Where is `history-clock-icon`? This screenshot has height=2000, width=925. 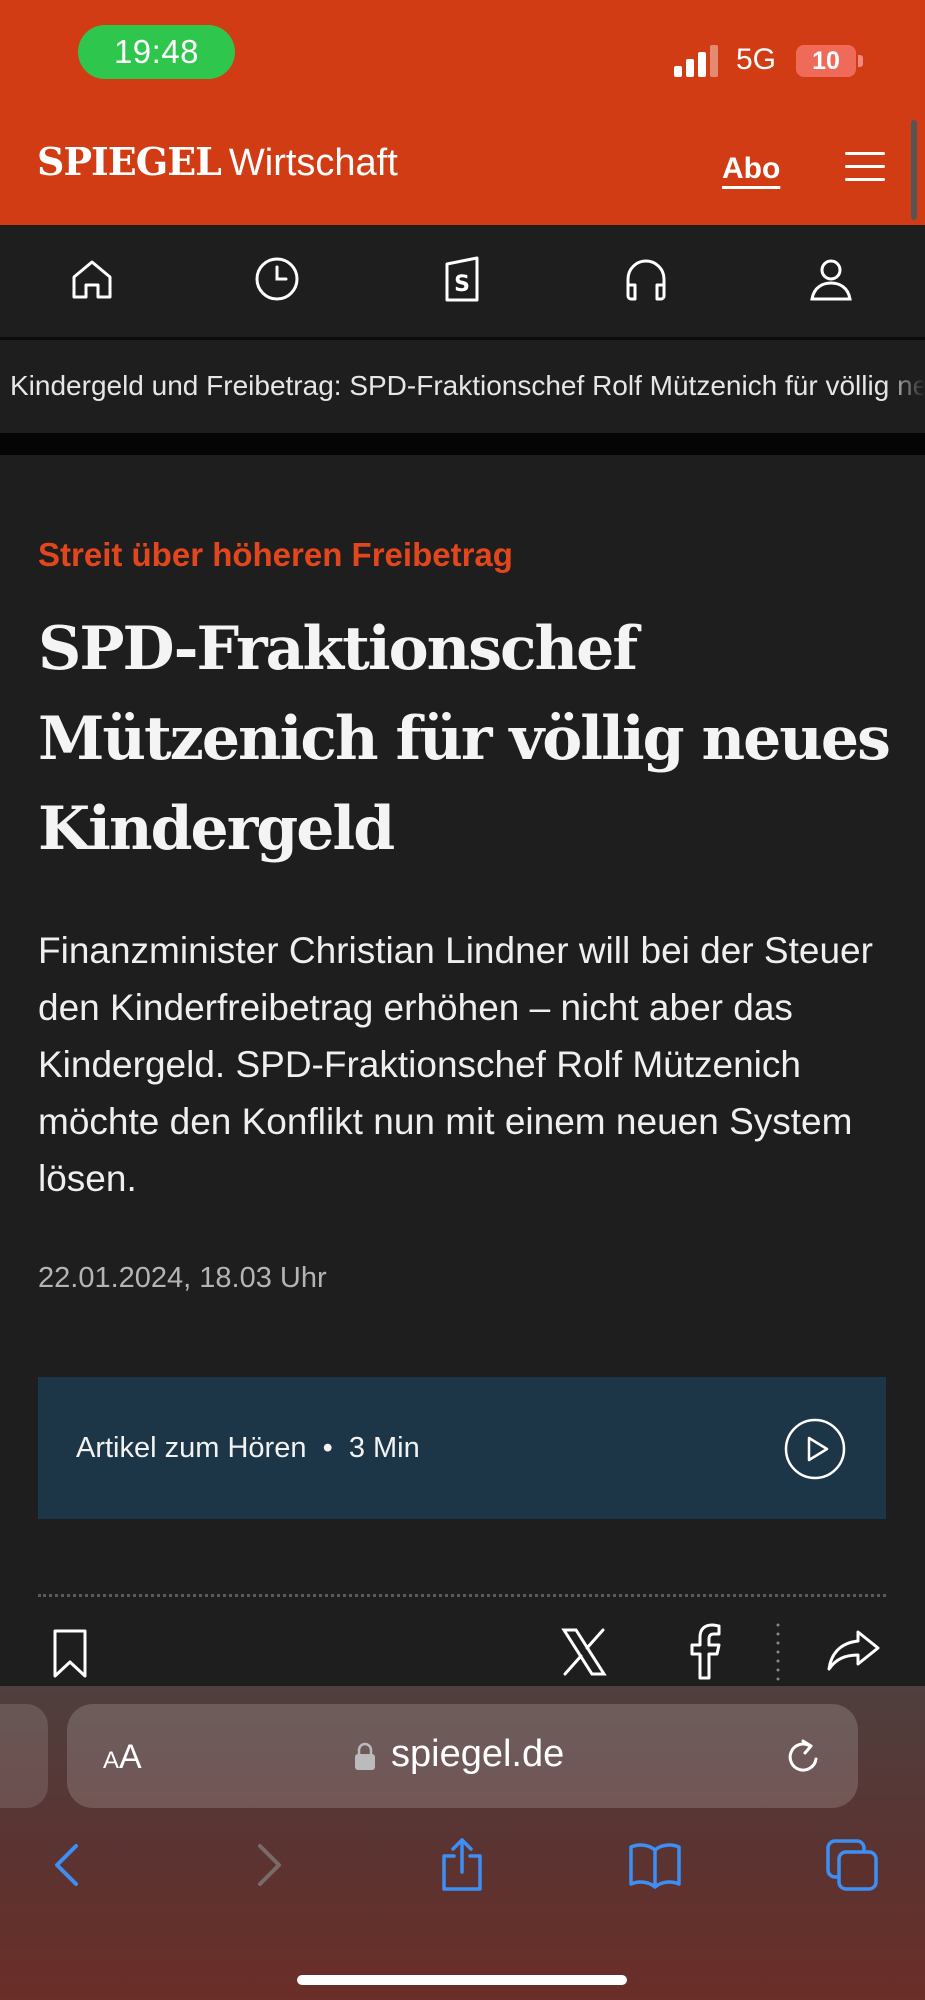
history-clock-icon is located at coordinates (277, 279).